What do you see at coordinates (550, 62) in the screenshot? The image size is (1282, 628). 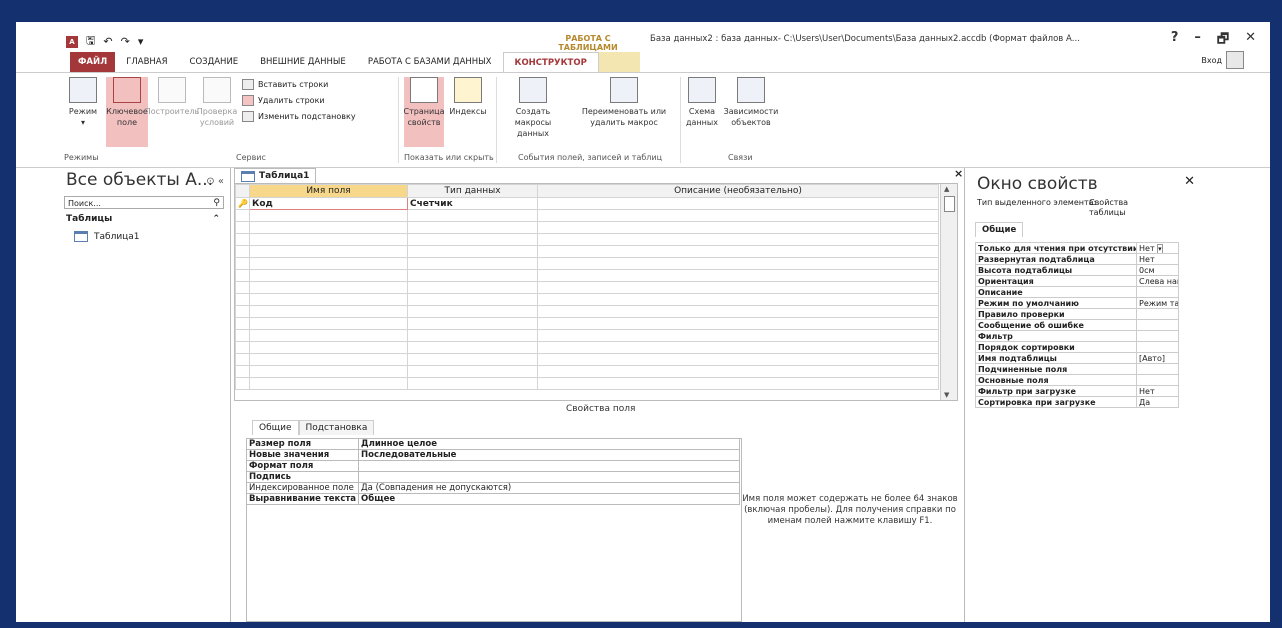 I see `tab-design: КОНСТРУКТОР` at bounding box center [550, 62].